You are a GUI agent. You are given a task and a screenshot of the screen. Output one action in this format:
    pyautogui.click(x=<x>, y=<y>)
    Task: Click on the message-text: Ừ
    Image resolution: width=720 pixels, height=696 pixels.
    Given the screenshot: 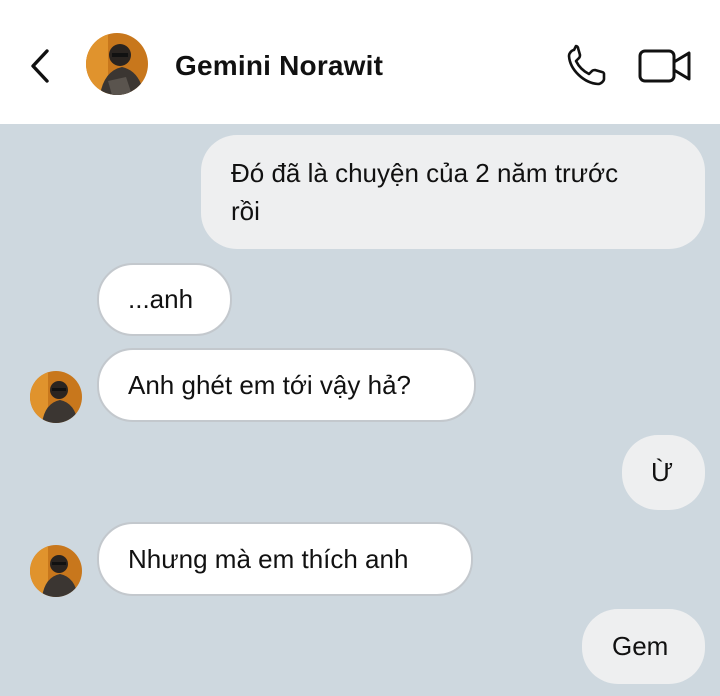 What is the action you would take?
    pyautogui.click(x=662, y=472)
    